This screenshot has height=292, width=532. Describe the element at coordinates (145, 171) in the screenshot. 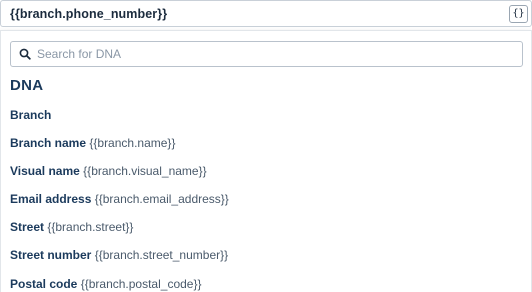

I see `item-token: {{branch.visual_name}}` at that location.